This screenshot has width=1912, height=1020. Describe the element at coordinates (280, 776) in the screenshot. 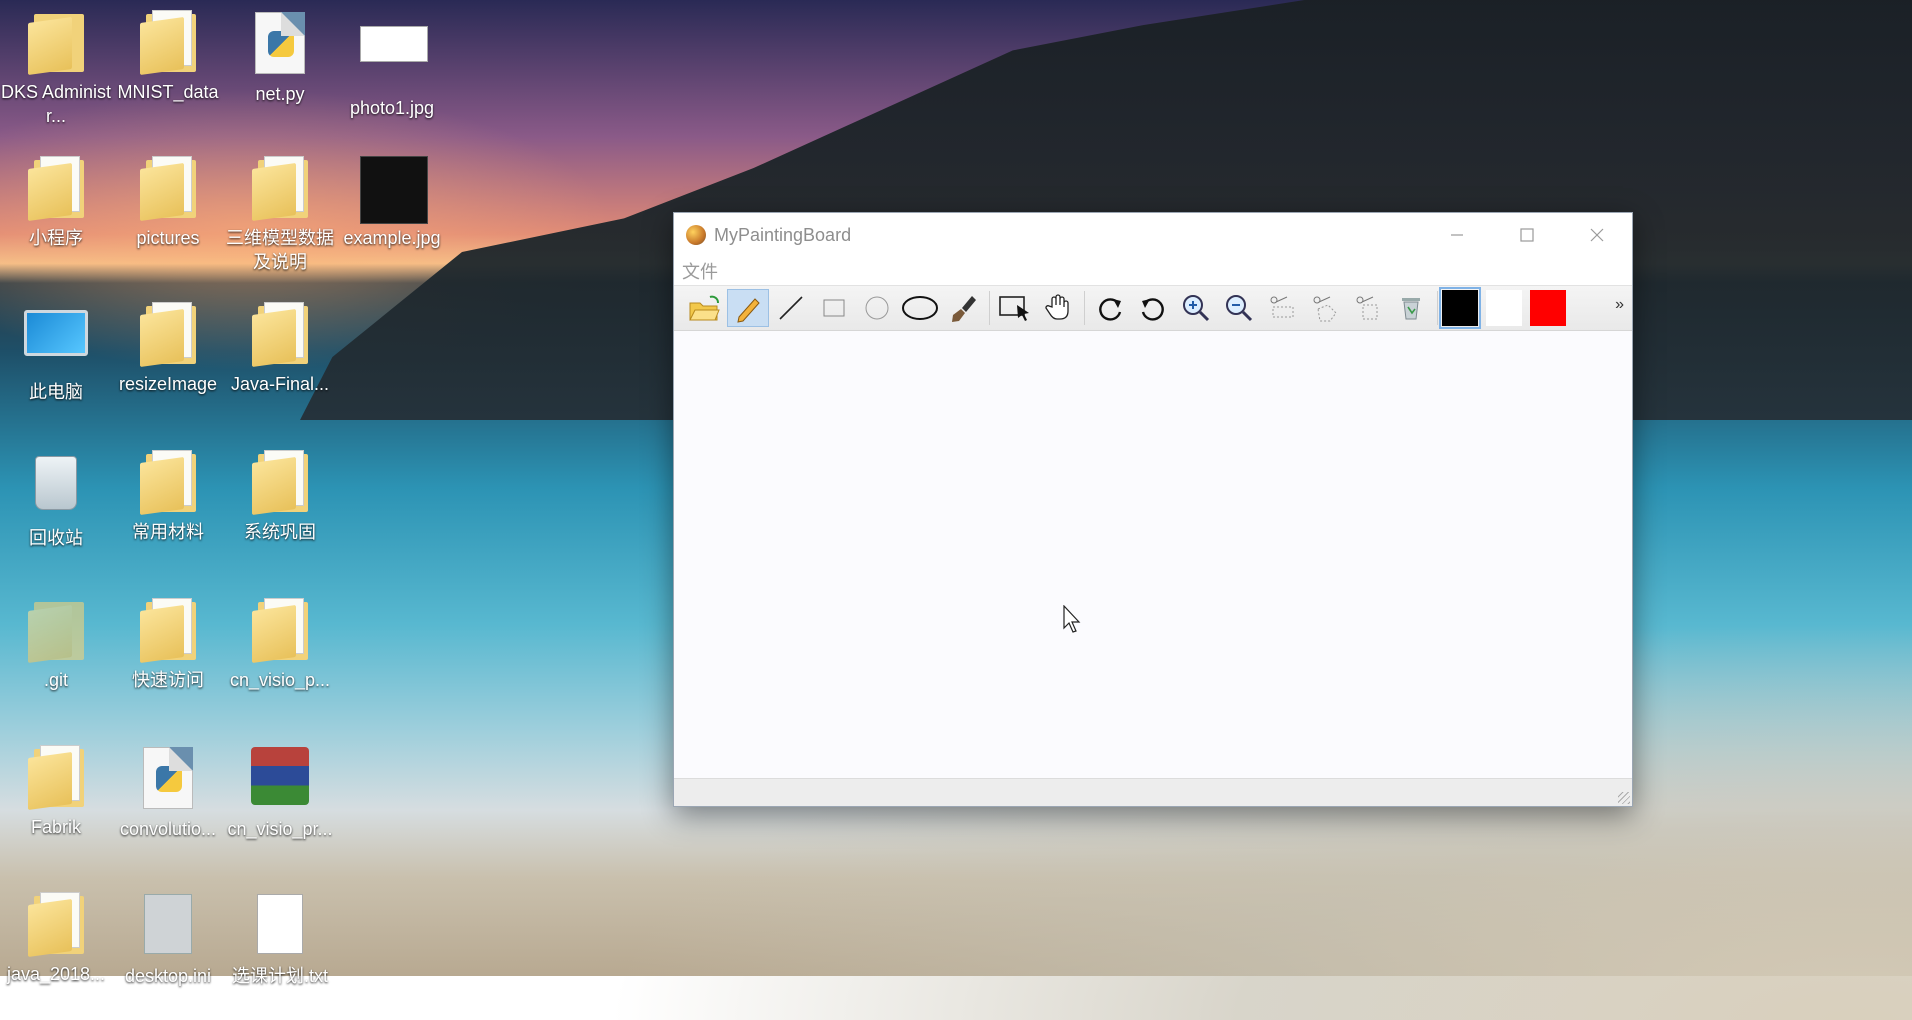

I see `winrar-archive-icon` at that location.